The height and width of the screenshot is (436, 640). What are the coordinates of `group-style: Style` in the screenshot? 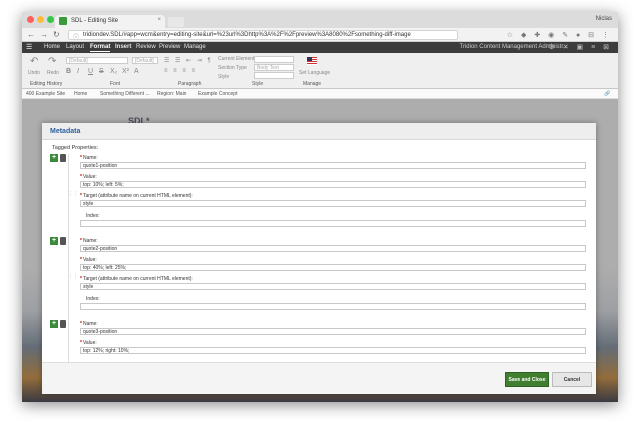 It's located at (258, 84).